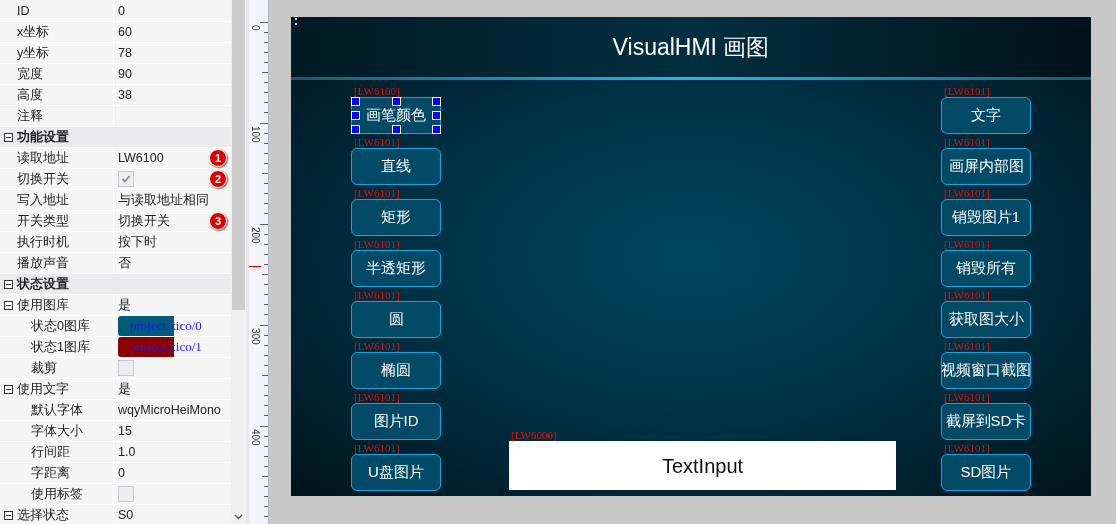  What do you see at coordinates (255, 235) in the screenshot?
I see `ruler-label: 200` at bounding box center [255, 235].